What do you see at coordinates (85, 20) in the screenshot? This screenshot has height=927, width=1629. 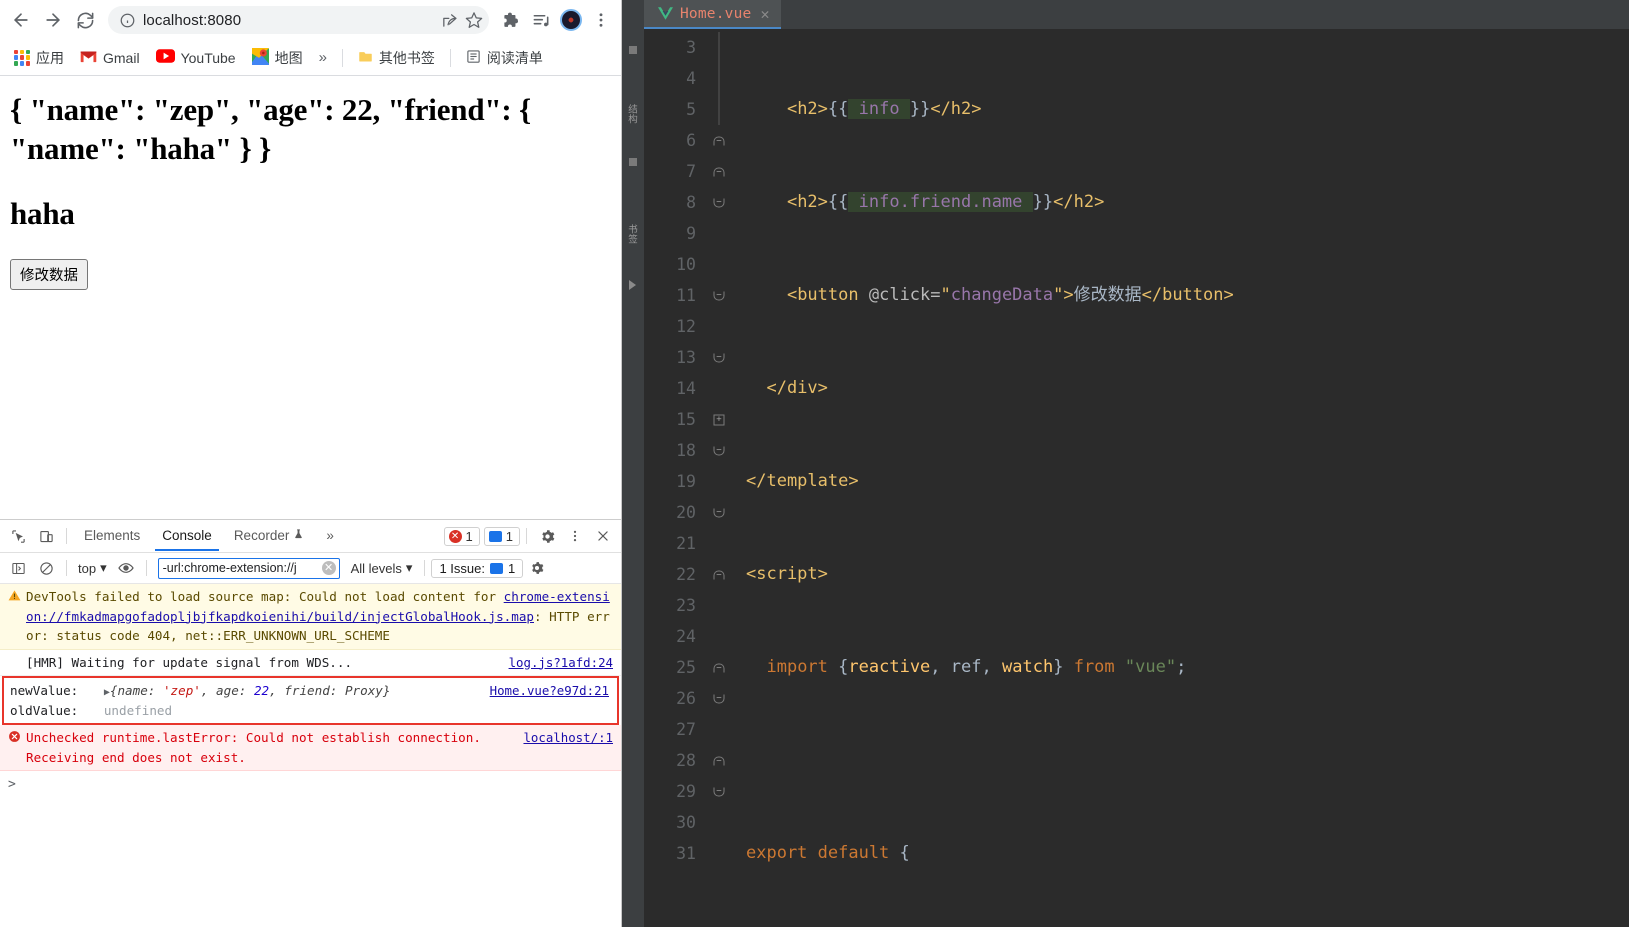 I see `reload-icon` at bounding box center [85, 20].